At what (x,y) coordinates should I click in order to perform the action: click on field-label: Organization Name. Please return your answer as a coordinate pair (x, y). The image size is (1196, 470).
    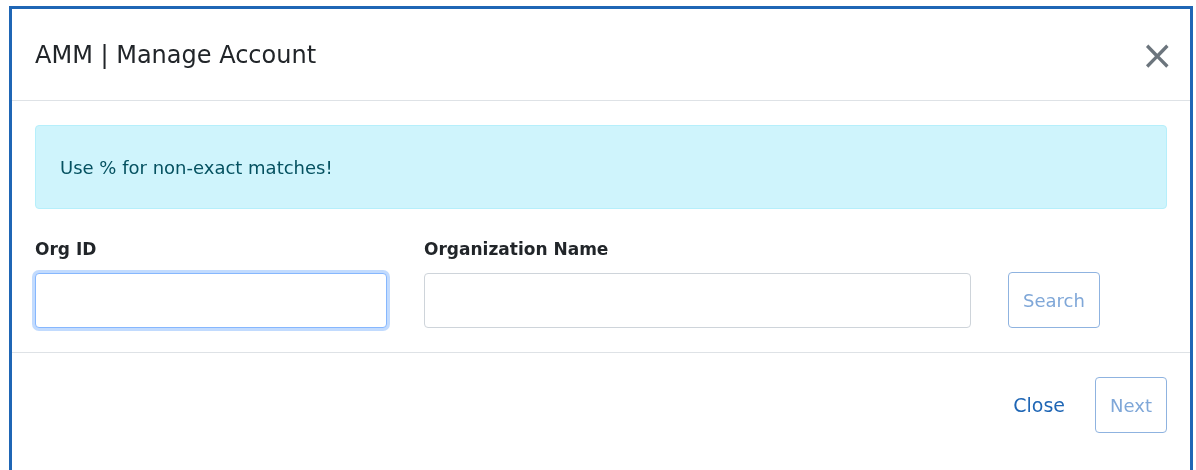
    Looking at the image, I should click on (517, 249).